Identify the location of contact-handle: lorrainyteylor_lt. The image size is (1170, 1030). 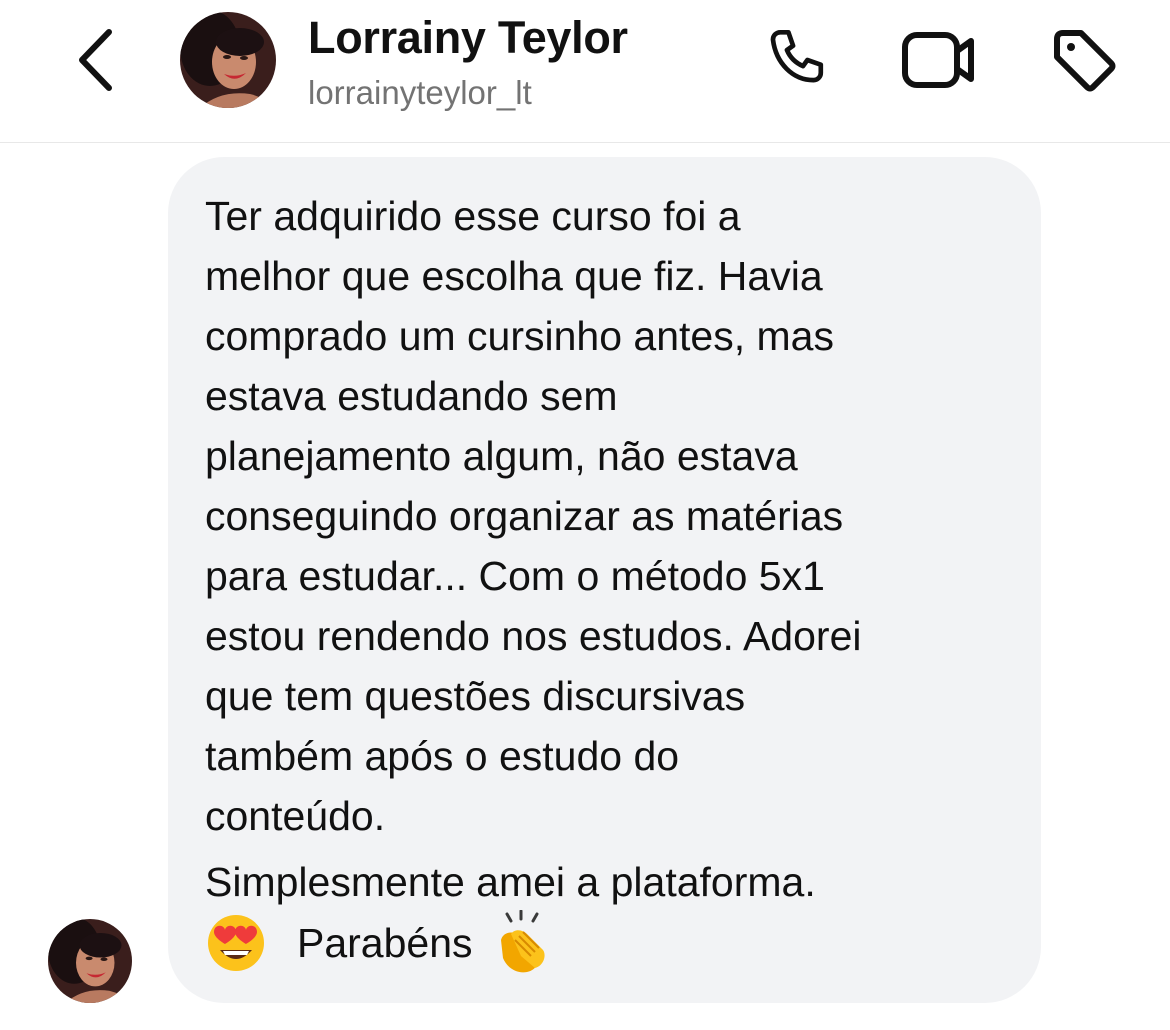
(420, 93).